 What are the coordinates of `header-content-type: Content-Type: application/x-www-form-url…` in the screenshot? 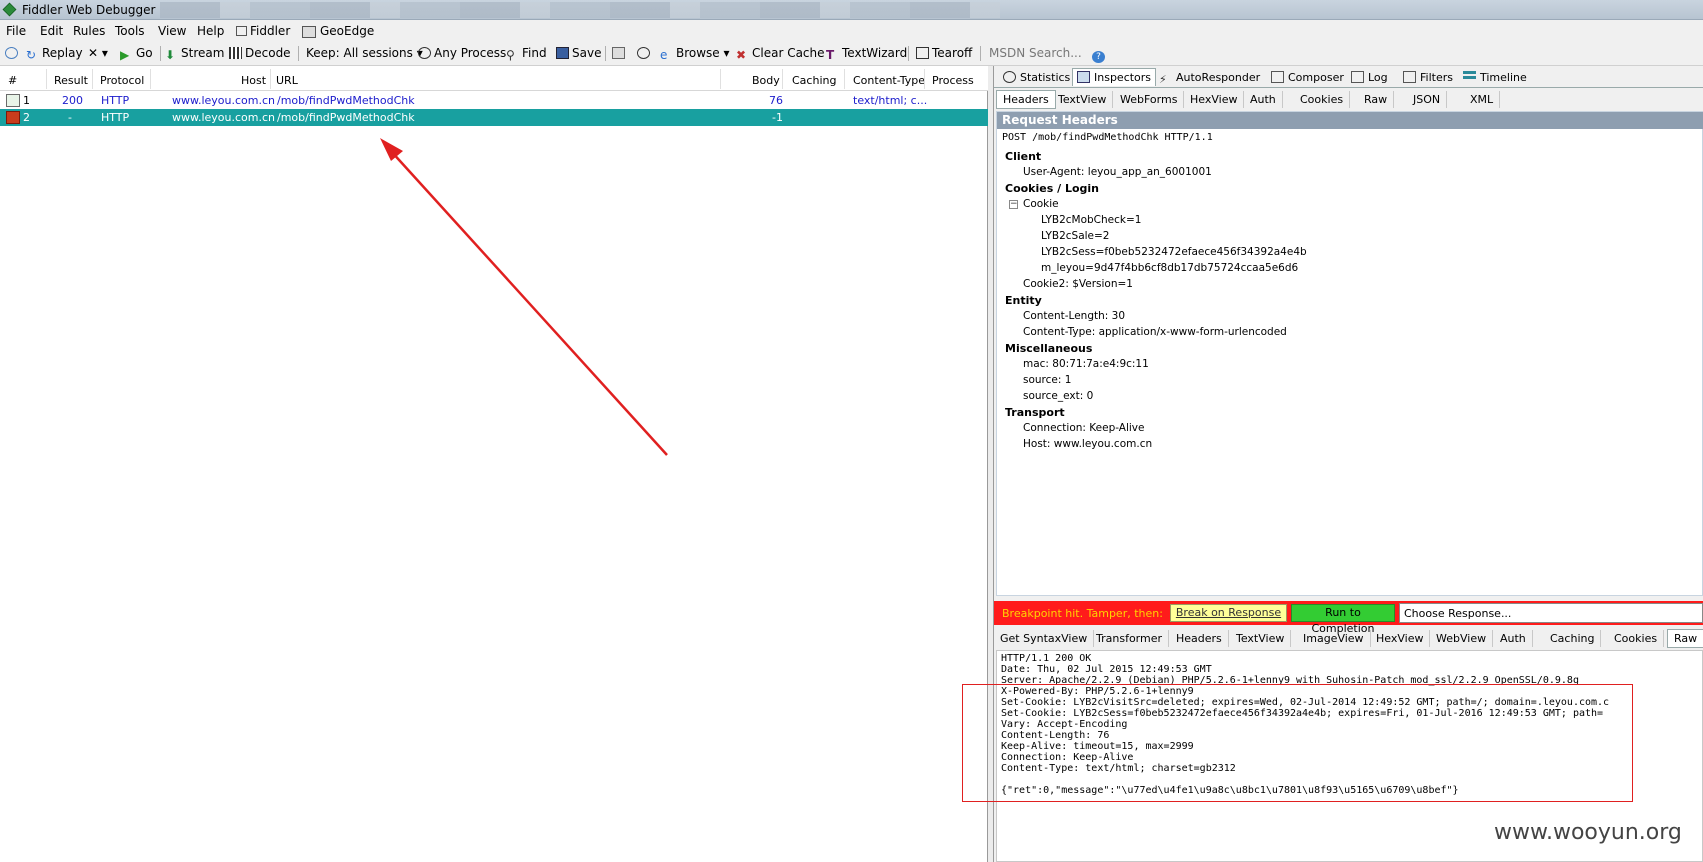 It's located at (1155, 332).